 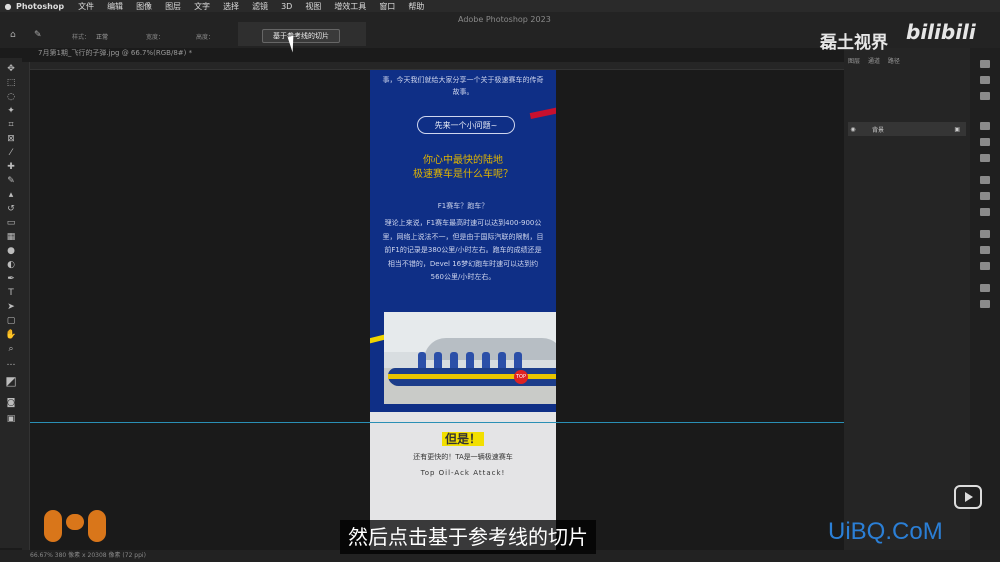 I want to click on photo-hill, so click(x=490, y=349).